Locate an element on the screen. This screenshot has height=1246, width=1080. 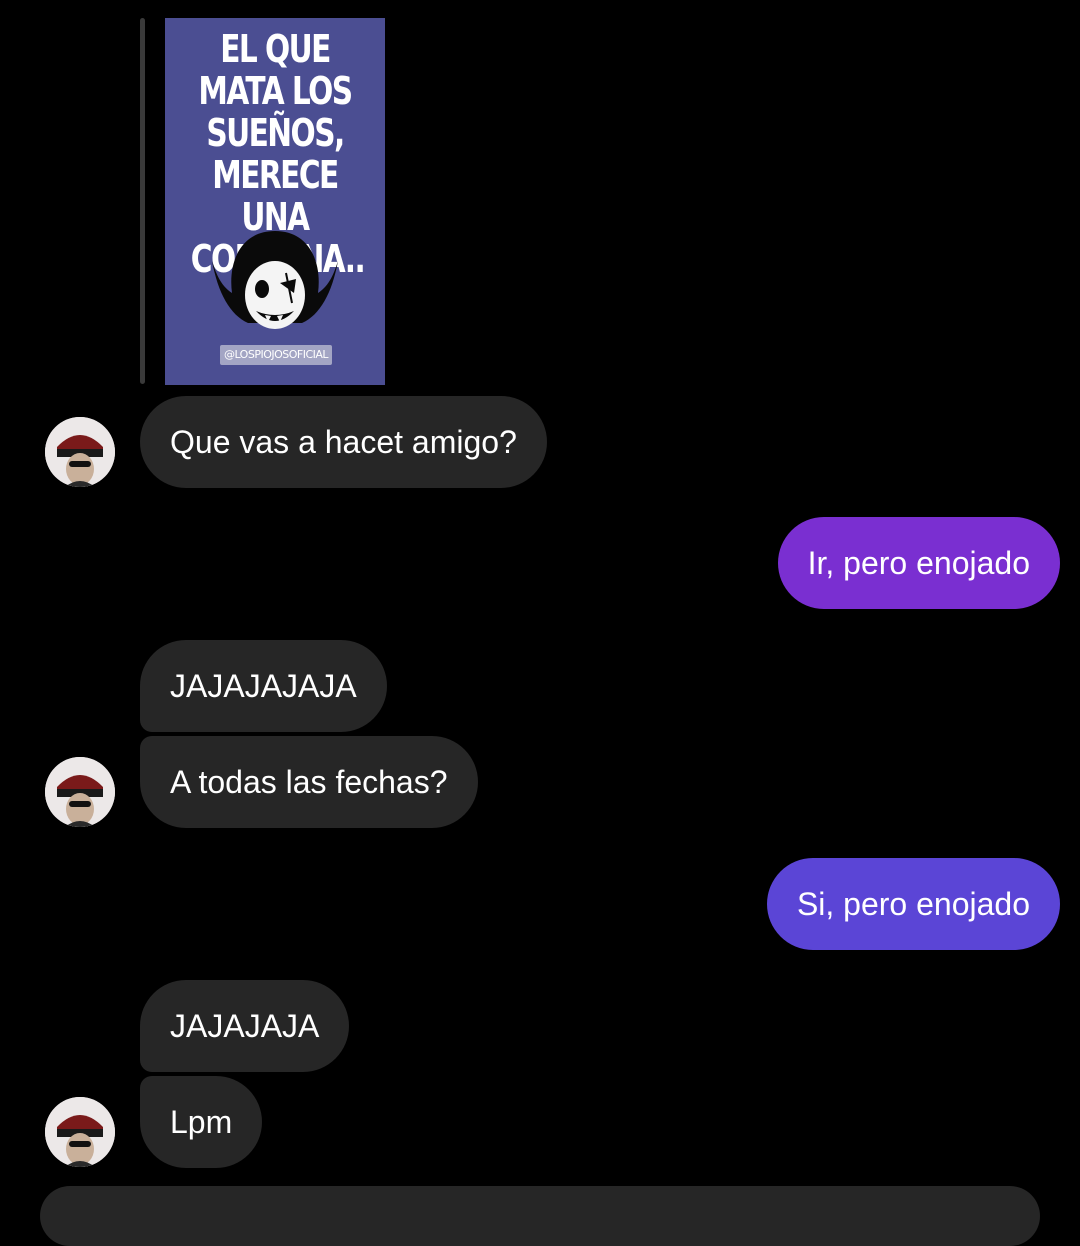
message-bubble-incoming: JAJAJAJA is located at coordinates (245, 1026).